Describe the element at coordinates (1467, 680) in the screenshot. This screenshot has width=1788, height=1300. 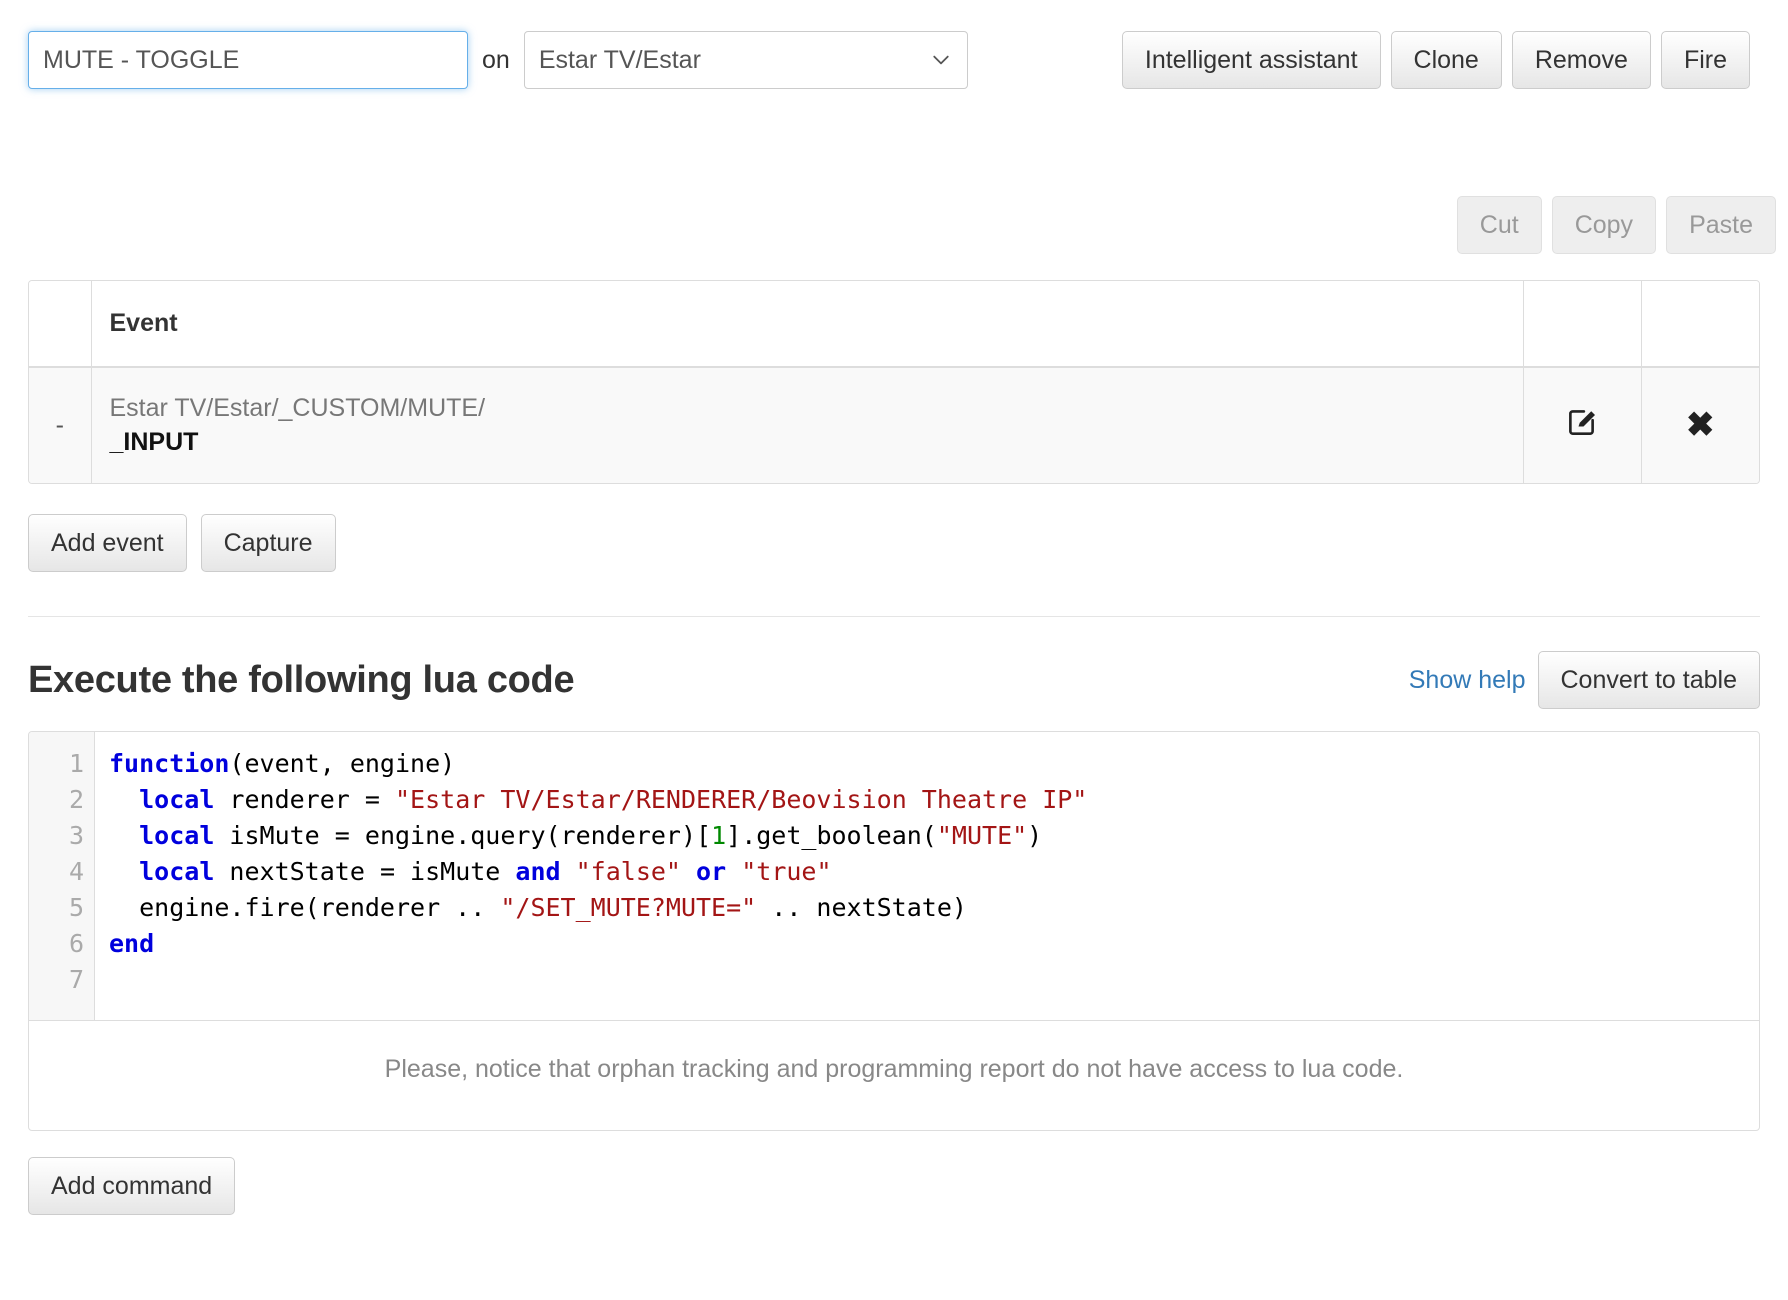
I see `show-help-link: Show help` at that location.